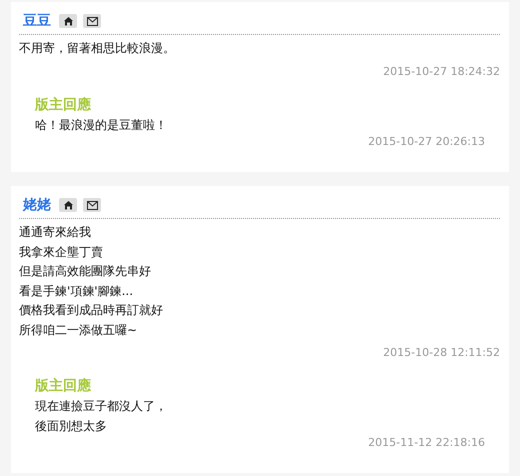  Describe the element at coordinates (85, 271) in the screenshot. I see `comment-text: 但是請高效能團隊先串好` at that location.